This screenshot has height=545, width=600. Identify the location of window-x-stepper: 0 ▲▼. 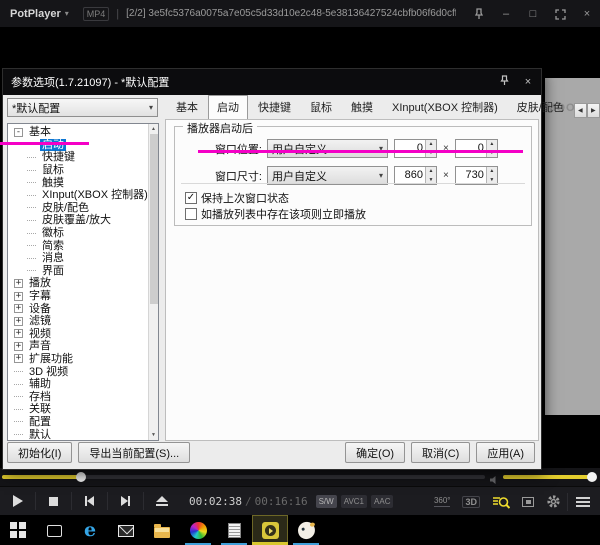
(415, 148).